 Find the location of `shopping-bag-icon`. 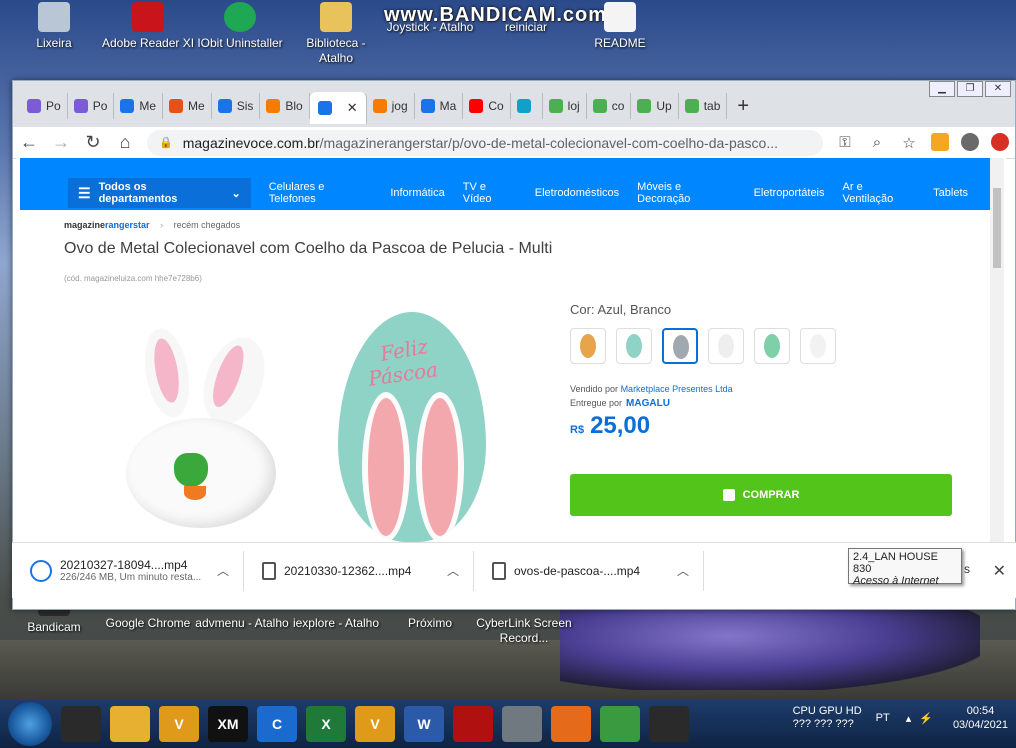

shopping-bag-icon is located at coordinates (728, 495).